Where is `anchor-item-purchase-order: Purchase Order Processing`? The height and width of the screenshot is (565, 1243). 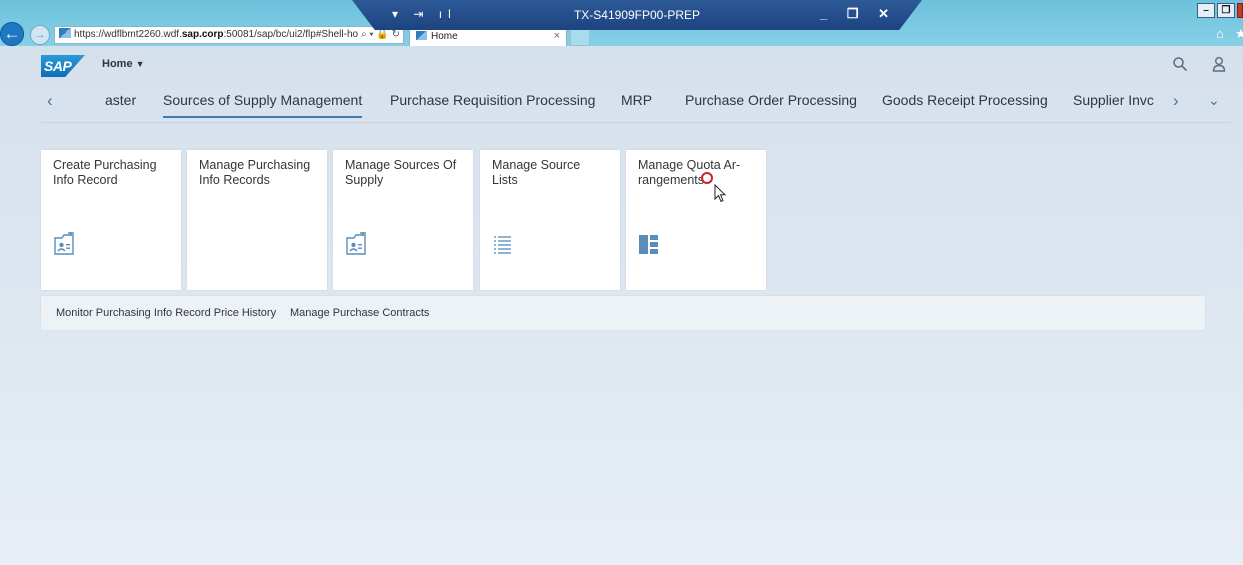 anchor-item-purchase-order: Purchase Order Processing is located at coordinates (771, 100).